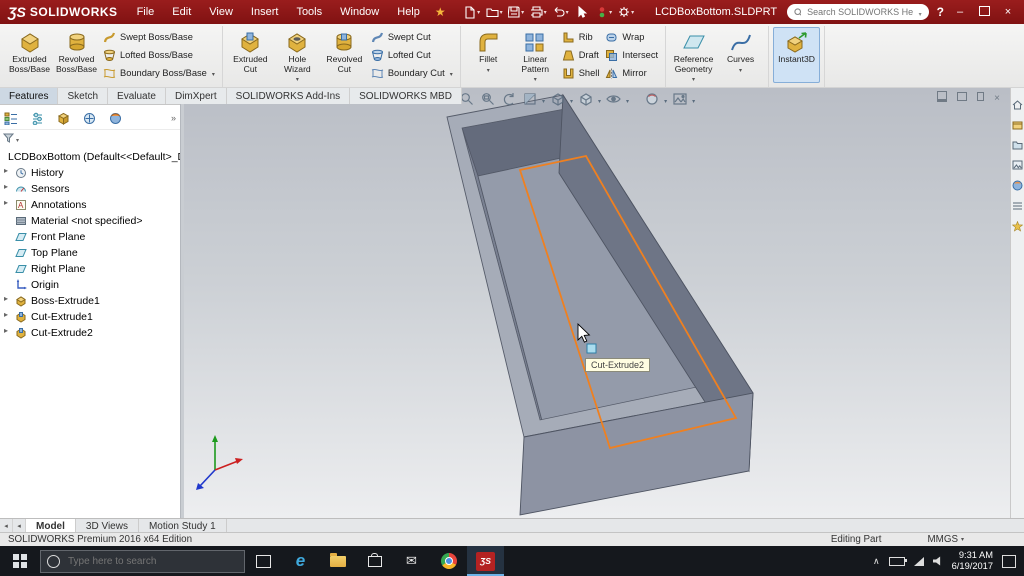 The height and width of the screenshot is (576, 1024). What do you see at coordinates (440, 12) in the screenshot?
I see `pin-menu-icon` at bounding box center [440, 12].